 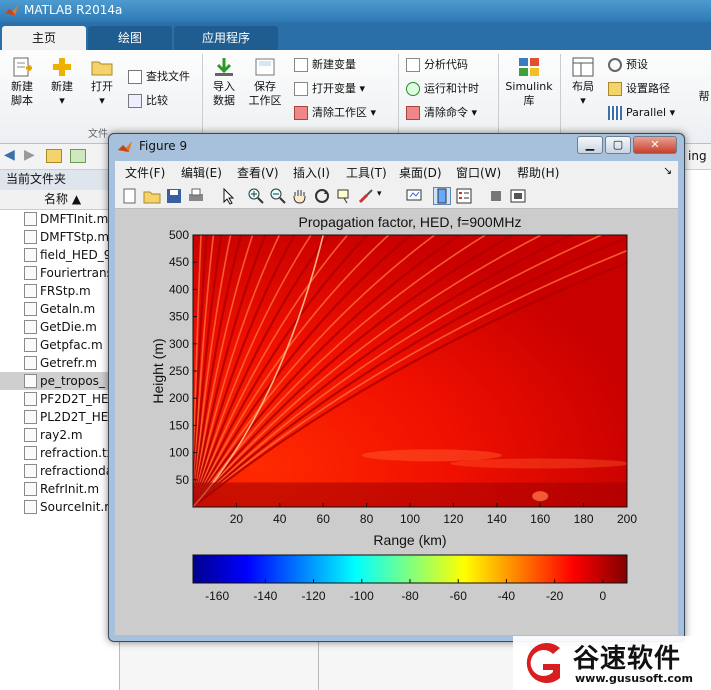 What do you see at coordinates (174, 196) in the screenshot?
I see `save-icon` at bounding box center [174, 196].